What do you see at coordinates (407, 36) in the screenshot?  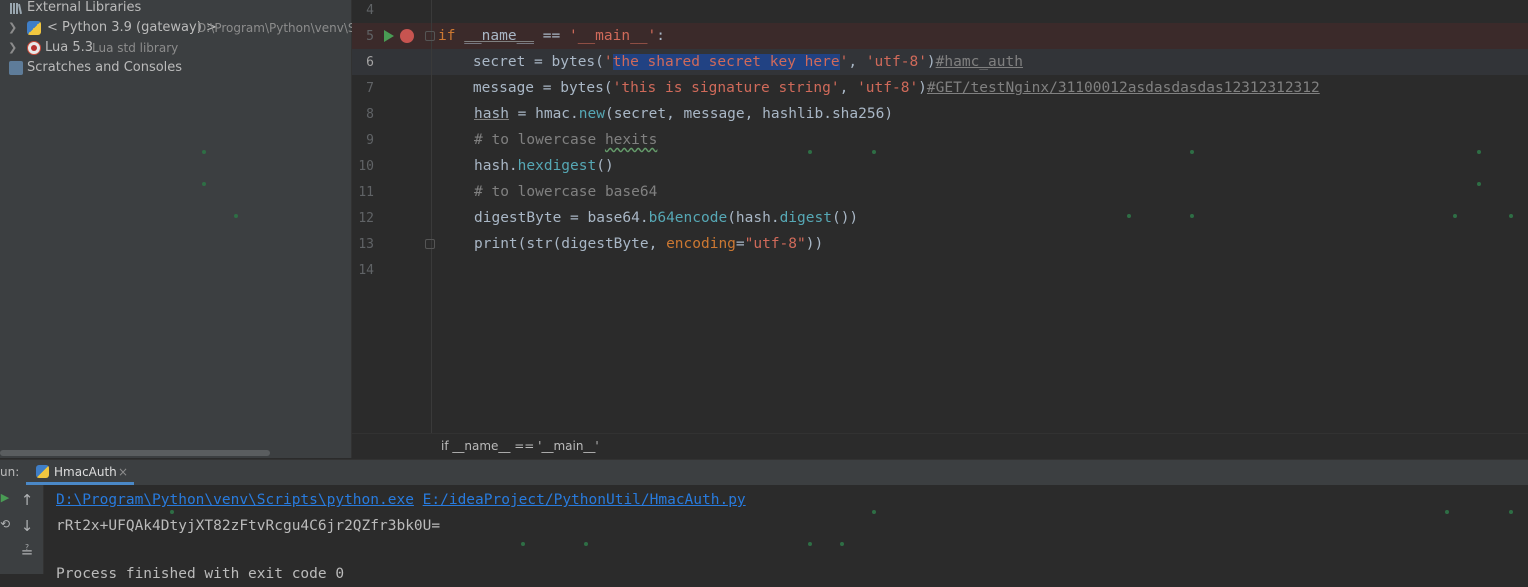 I see `breakpoint-icon` at bounding box center [407, 36].